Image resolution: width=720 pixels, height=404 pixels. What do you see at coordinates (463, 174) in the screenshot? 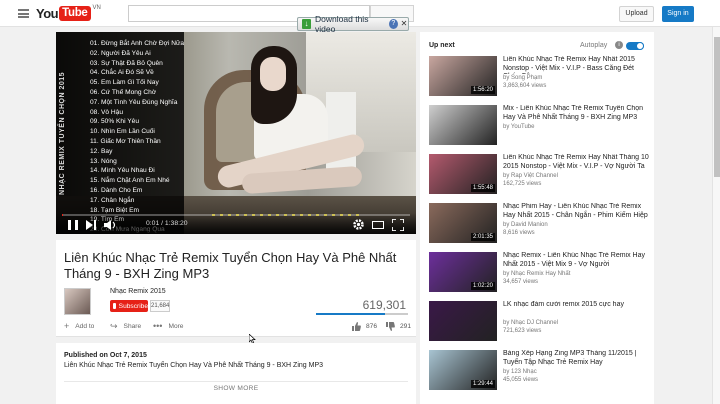
I see `video-thumbnail: 1:55:48` at bounding box center [463, 174].